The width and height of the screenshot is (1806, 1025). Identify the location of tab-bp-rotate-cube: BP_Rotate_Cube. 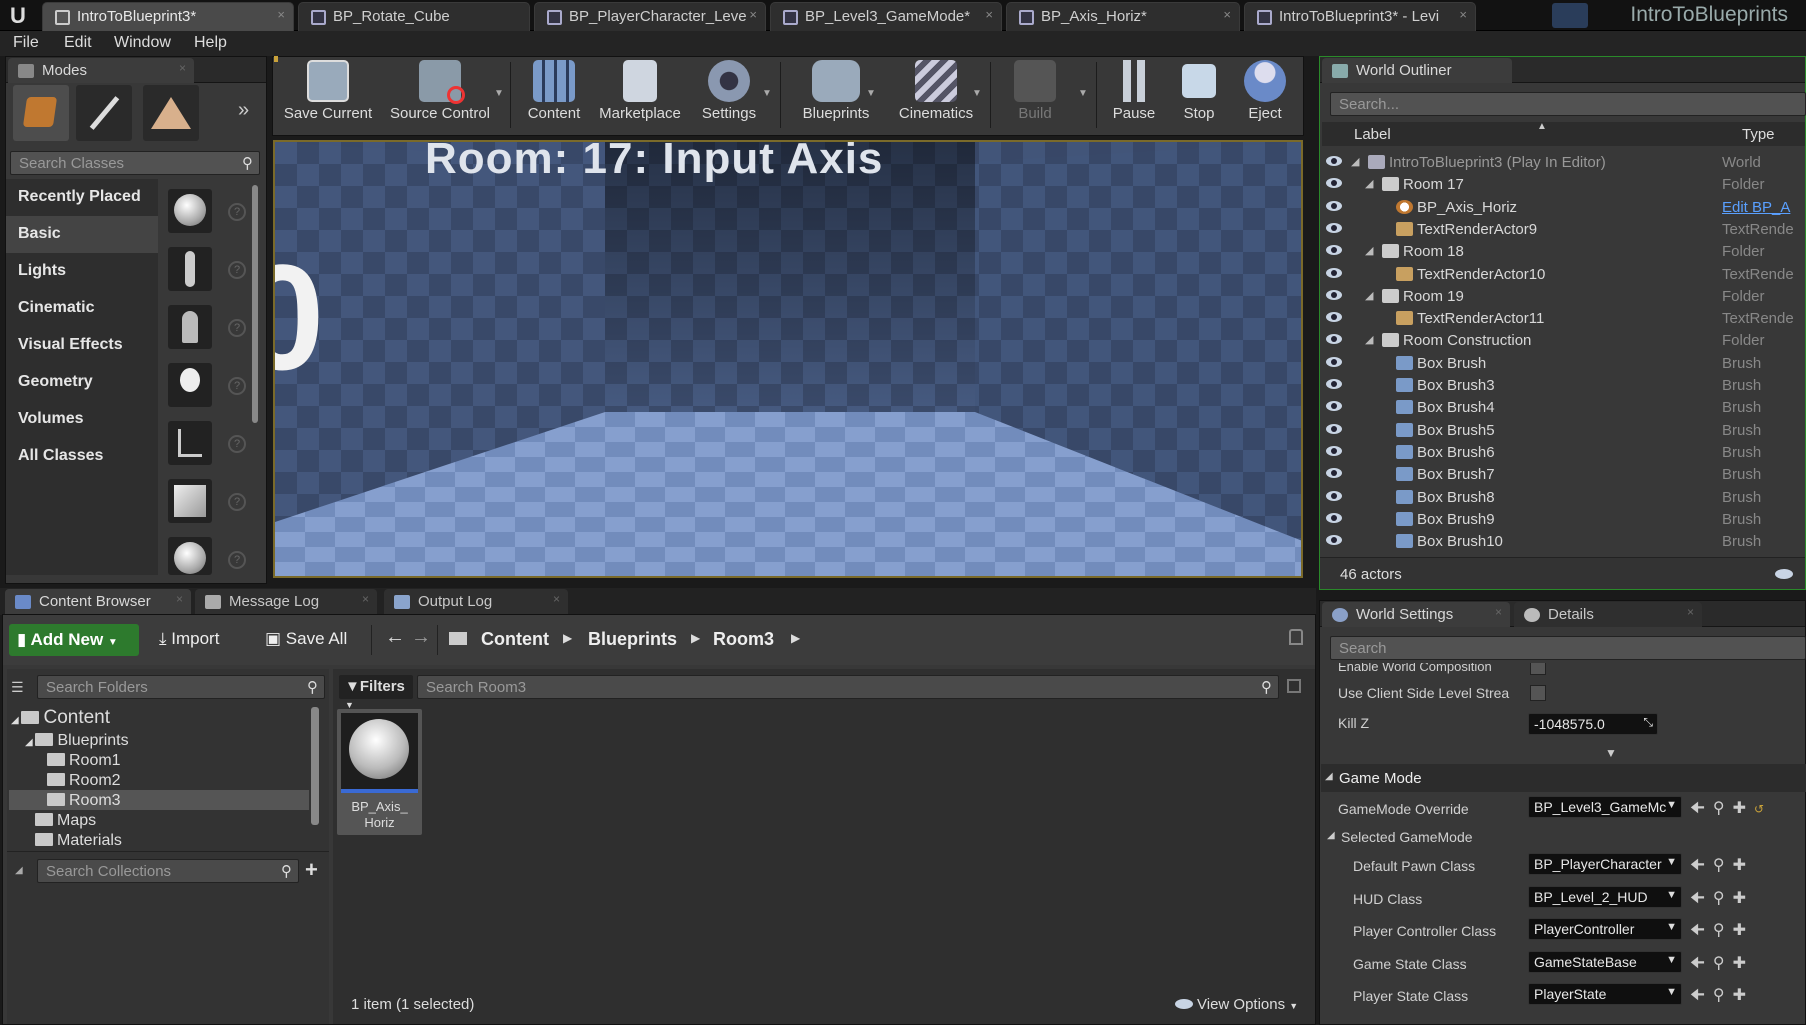
(414, 16).